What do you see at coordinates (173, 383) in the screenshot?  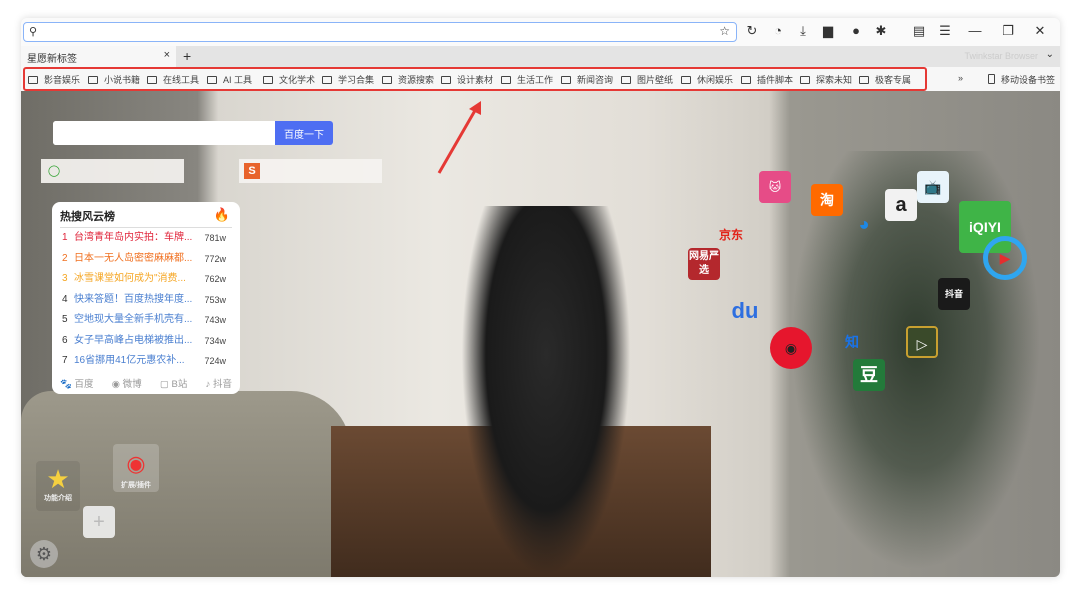 I see `source-bilibili: ▢ B站` at bounding box center [173, 383].